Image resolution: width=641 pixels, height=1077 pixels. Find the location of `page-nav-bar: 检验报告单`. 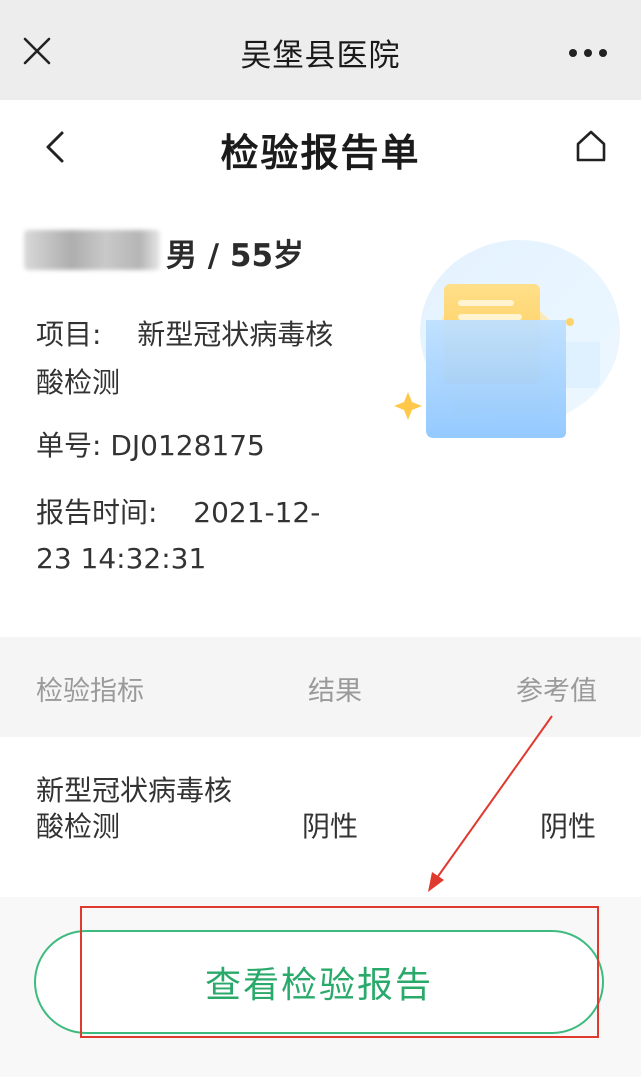

page-nav-bar: 检验报告单 is located at coordinates (320, 150).